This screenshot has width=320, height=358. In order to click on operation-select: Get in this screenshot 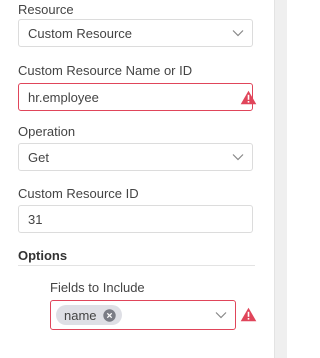, I will do `click(135, 157)`.